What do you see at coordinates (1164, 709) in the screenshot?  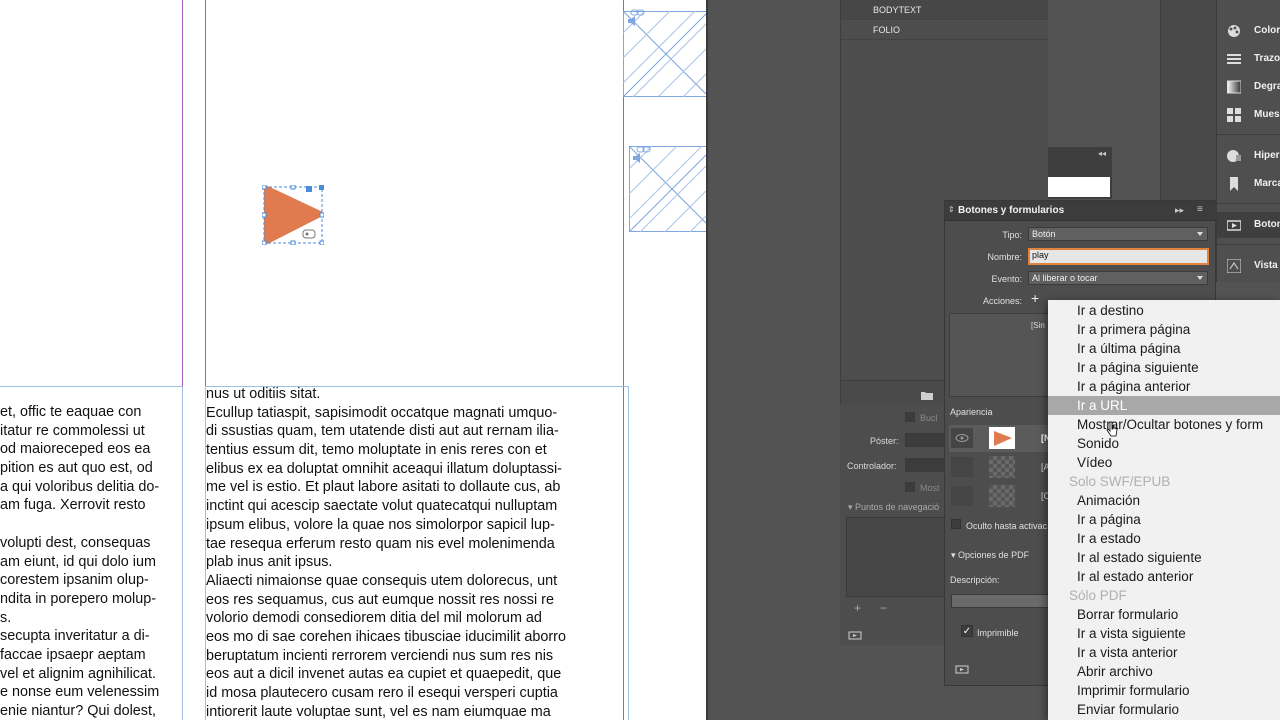 I see `menu-item: Enviar formulario` at bounding box center [1164, 709].